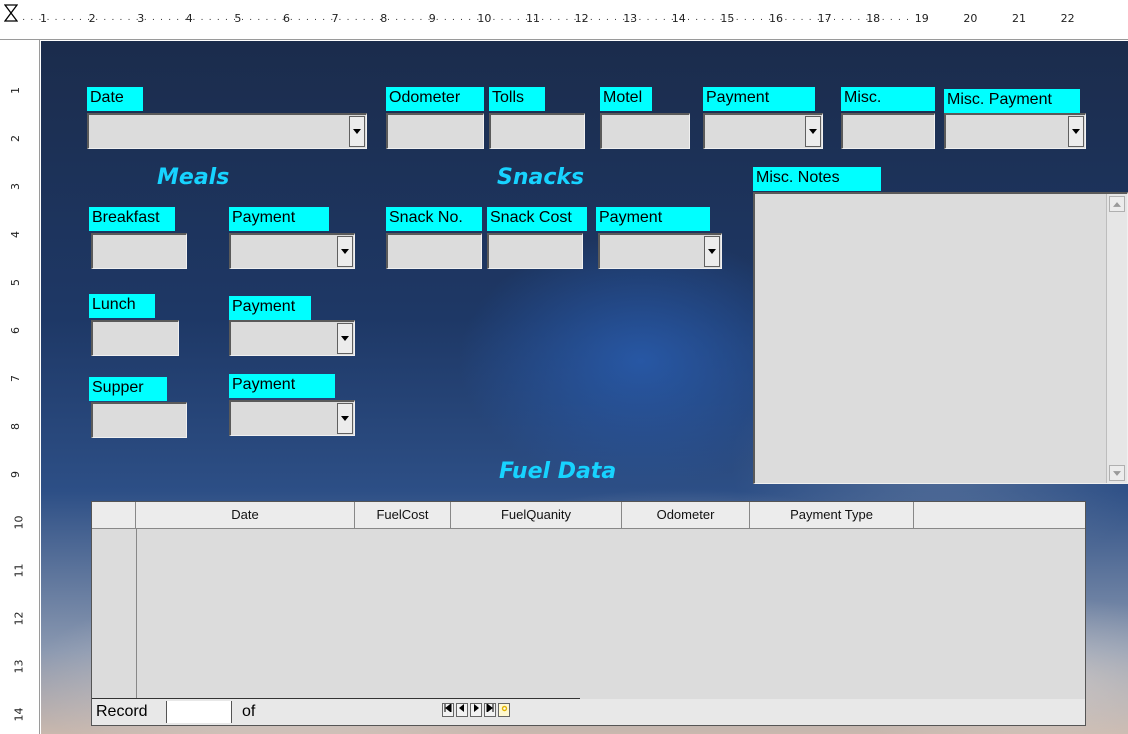 This screenshot has width=1128, height=734. What do you see at coordinates (292, 251) in the screenshot?
I see `breakfast-payment-combobox` at bounding box center [292, 251].